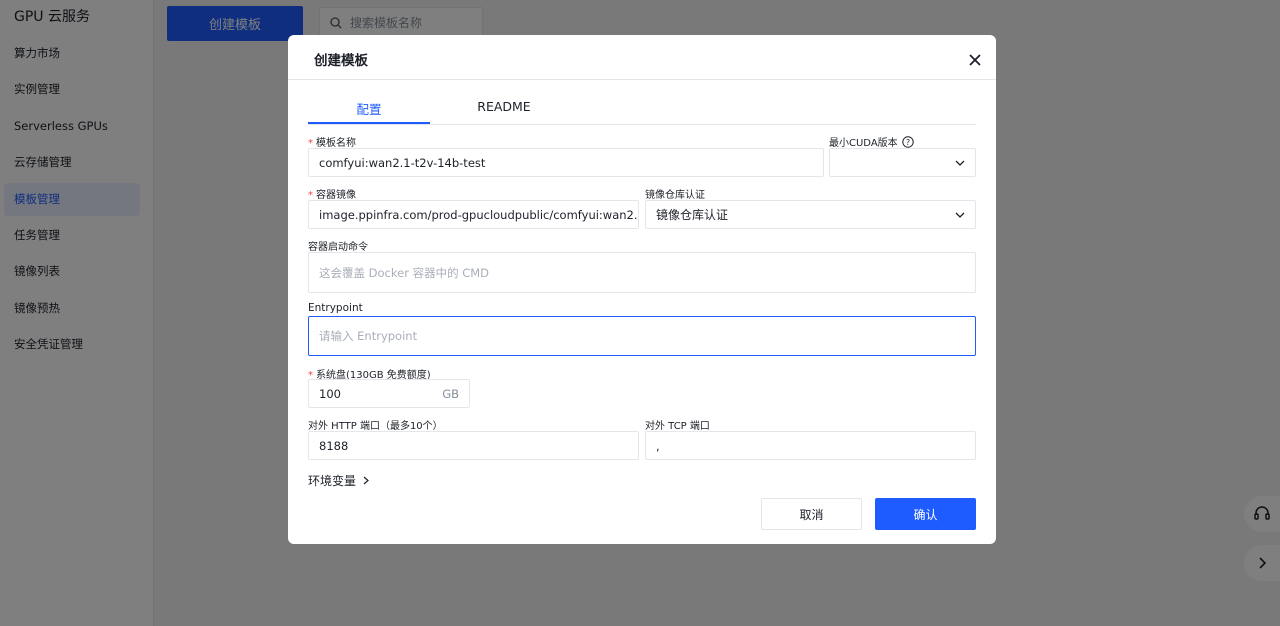 Image resolution: width=1280 pixels, height=626 pixels. What do you see at coordinates (332, 195) in the screenshot?
I see `container-image-label: * 容器镜像` at bounding box center [332, 195].